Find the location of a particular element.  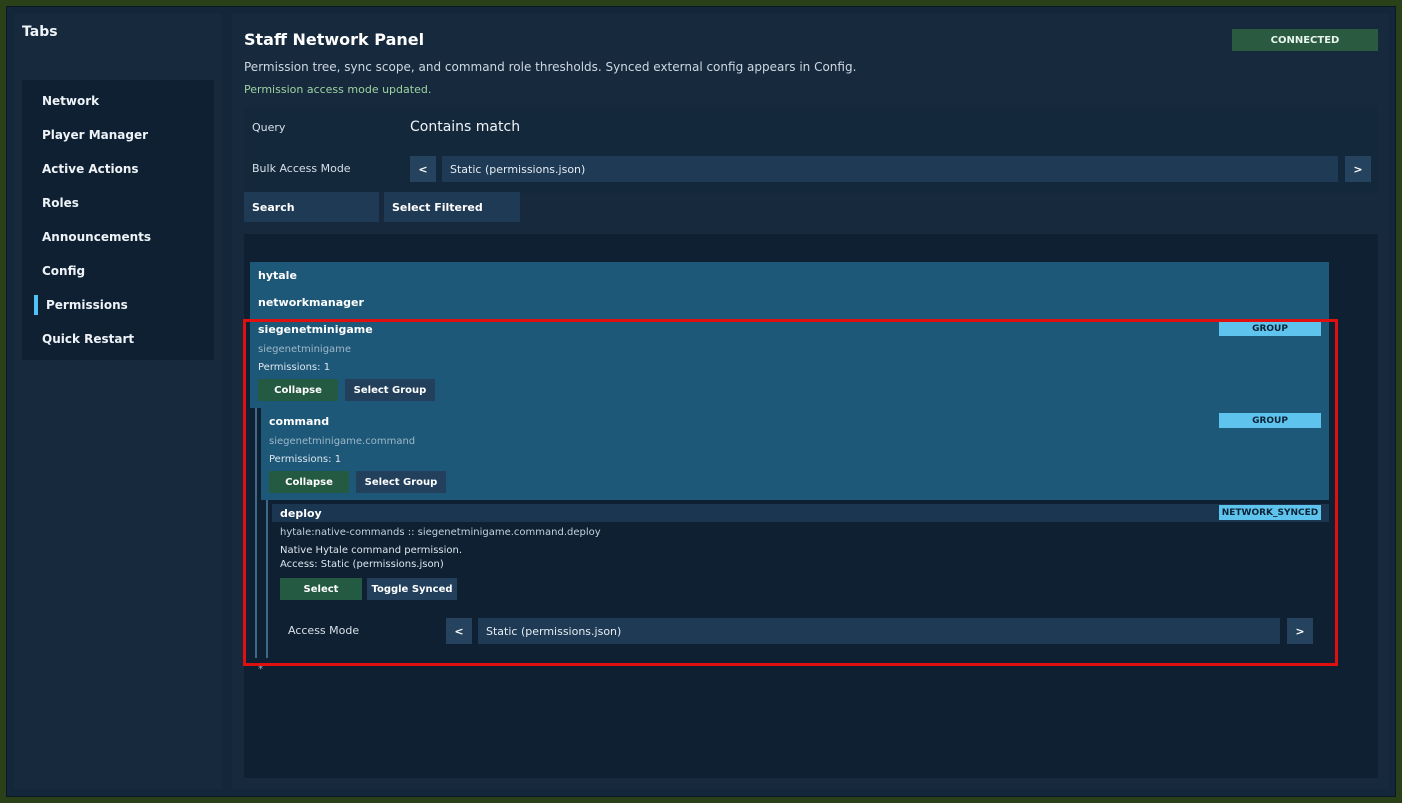

tree-trailing-marker: * is located at coordinates (260, 669).